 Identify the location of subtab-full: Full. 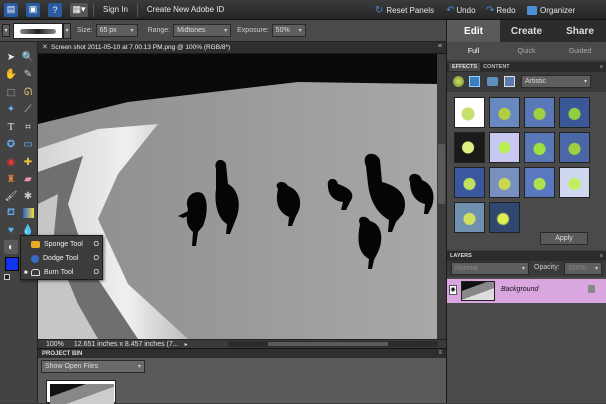
(473, 51).